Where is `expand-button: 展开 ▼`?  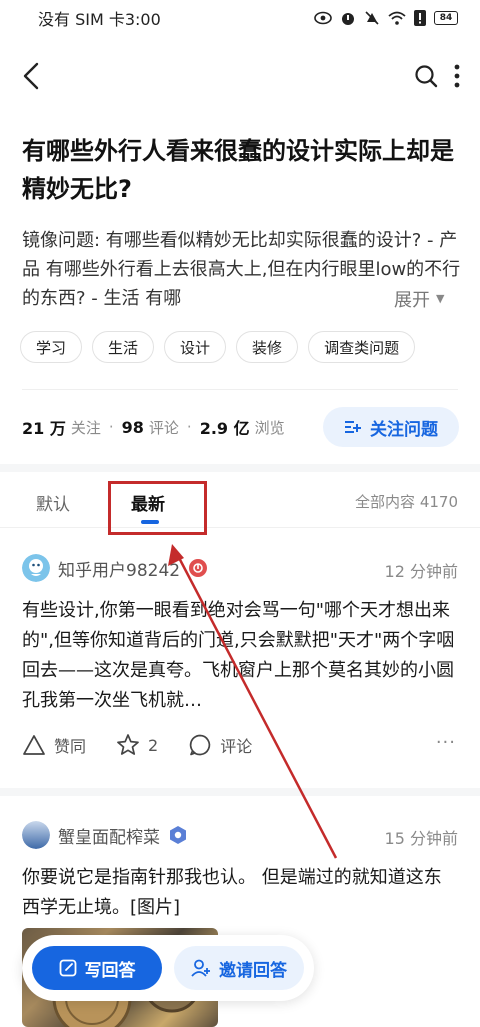 expand-button: 展开 ▼ is located at coordinates (395, 298).